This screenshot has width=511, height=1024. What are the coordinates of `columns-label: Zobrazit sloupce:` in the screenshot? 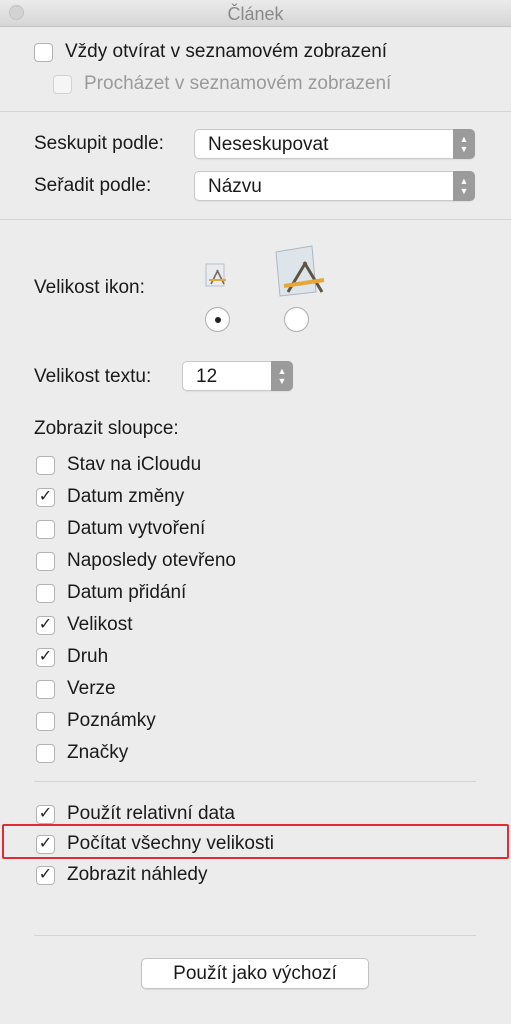 It's located at (106, 428).